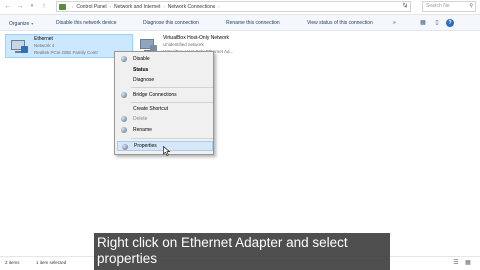 The height and width of the screenshot is (270, 480). I want to click on control-panel-icon, so click(62, 6).